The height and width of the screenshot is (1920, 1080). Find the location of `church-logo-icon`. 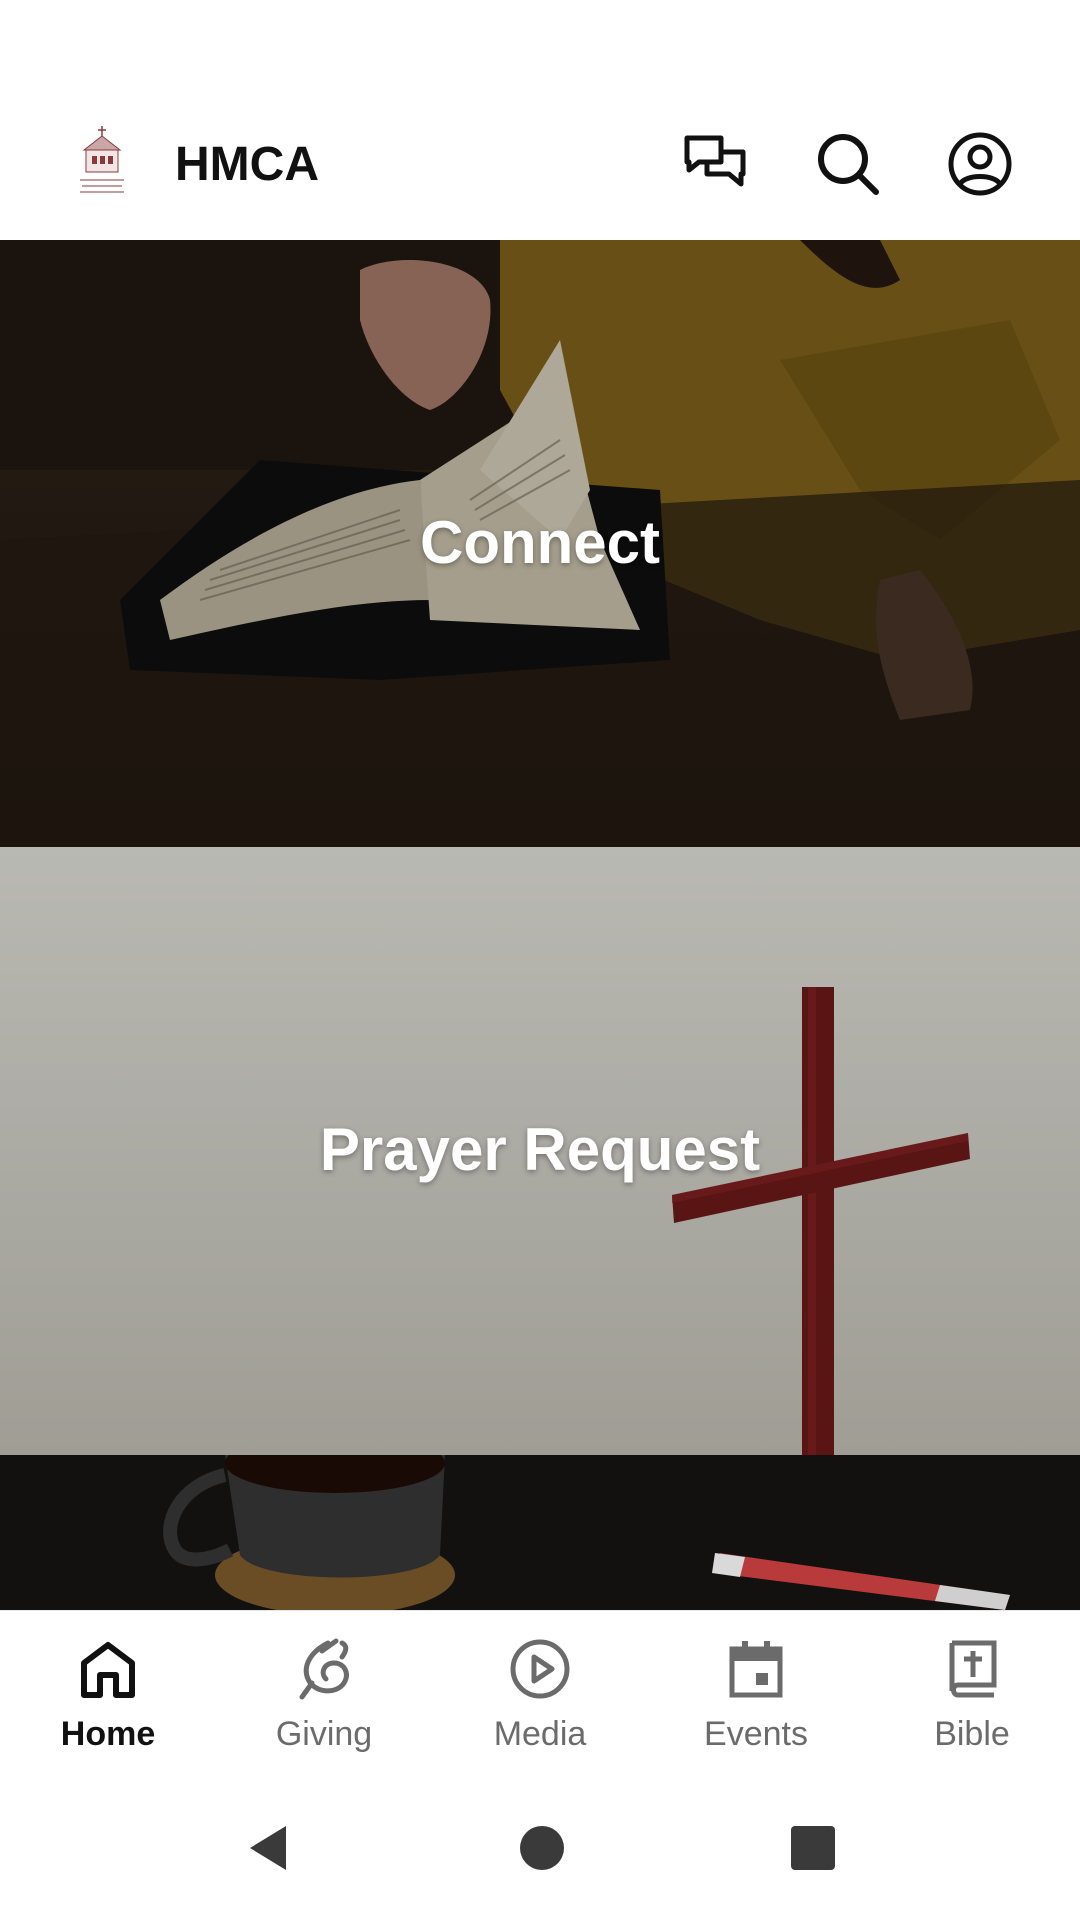

church-logo-icon is located at coordinates (102, 166).